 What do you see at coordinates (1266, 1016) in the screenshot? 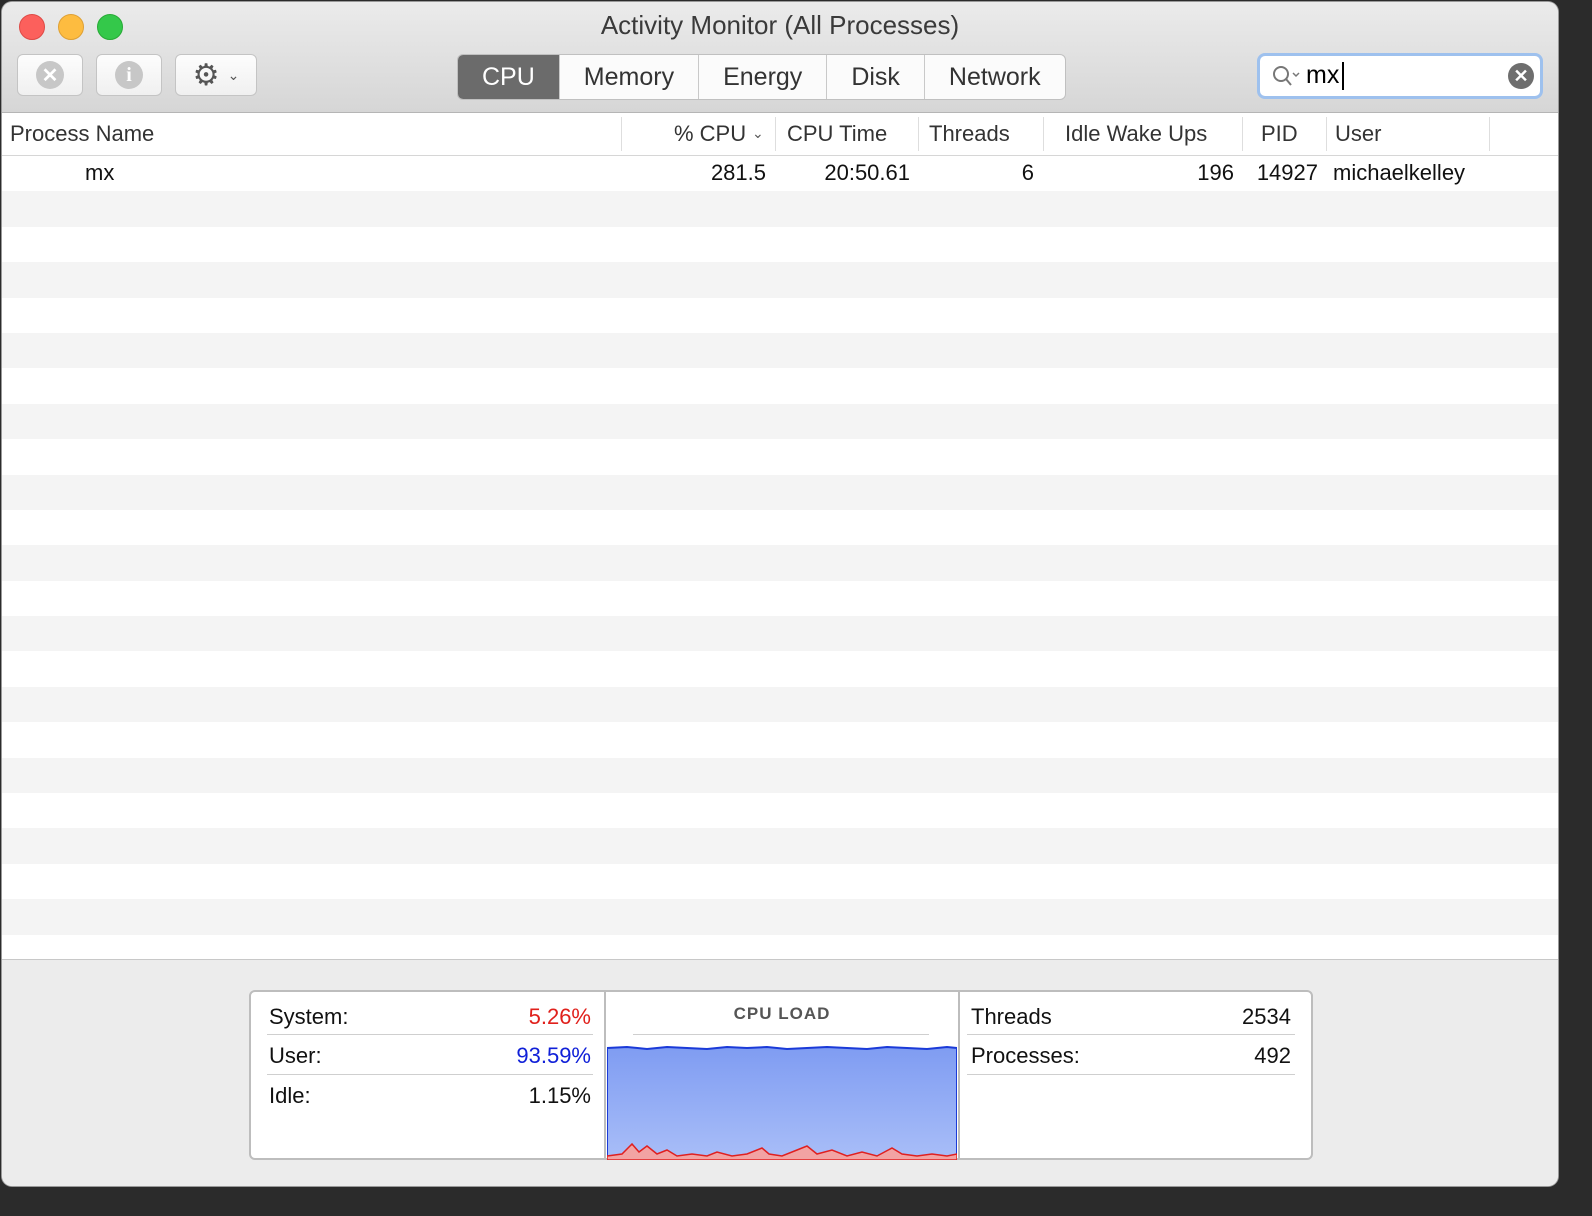
I see `threads-value: 2534` at bounding box center [1266, 1016].